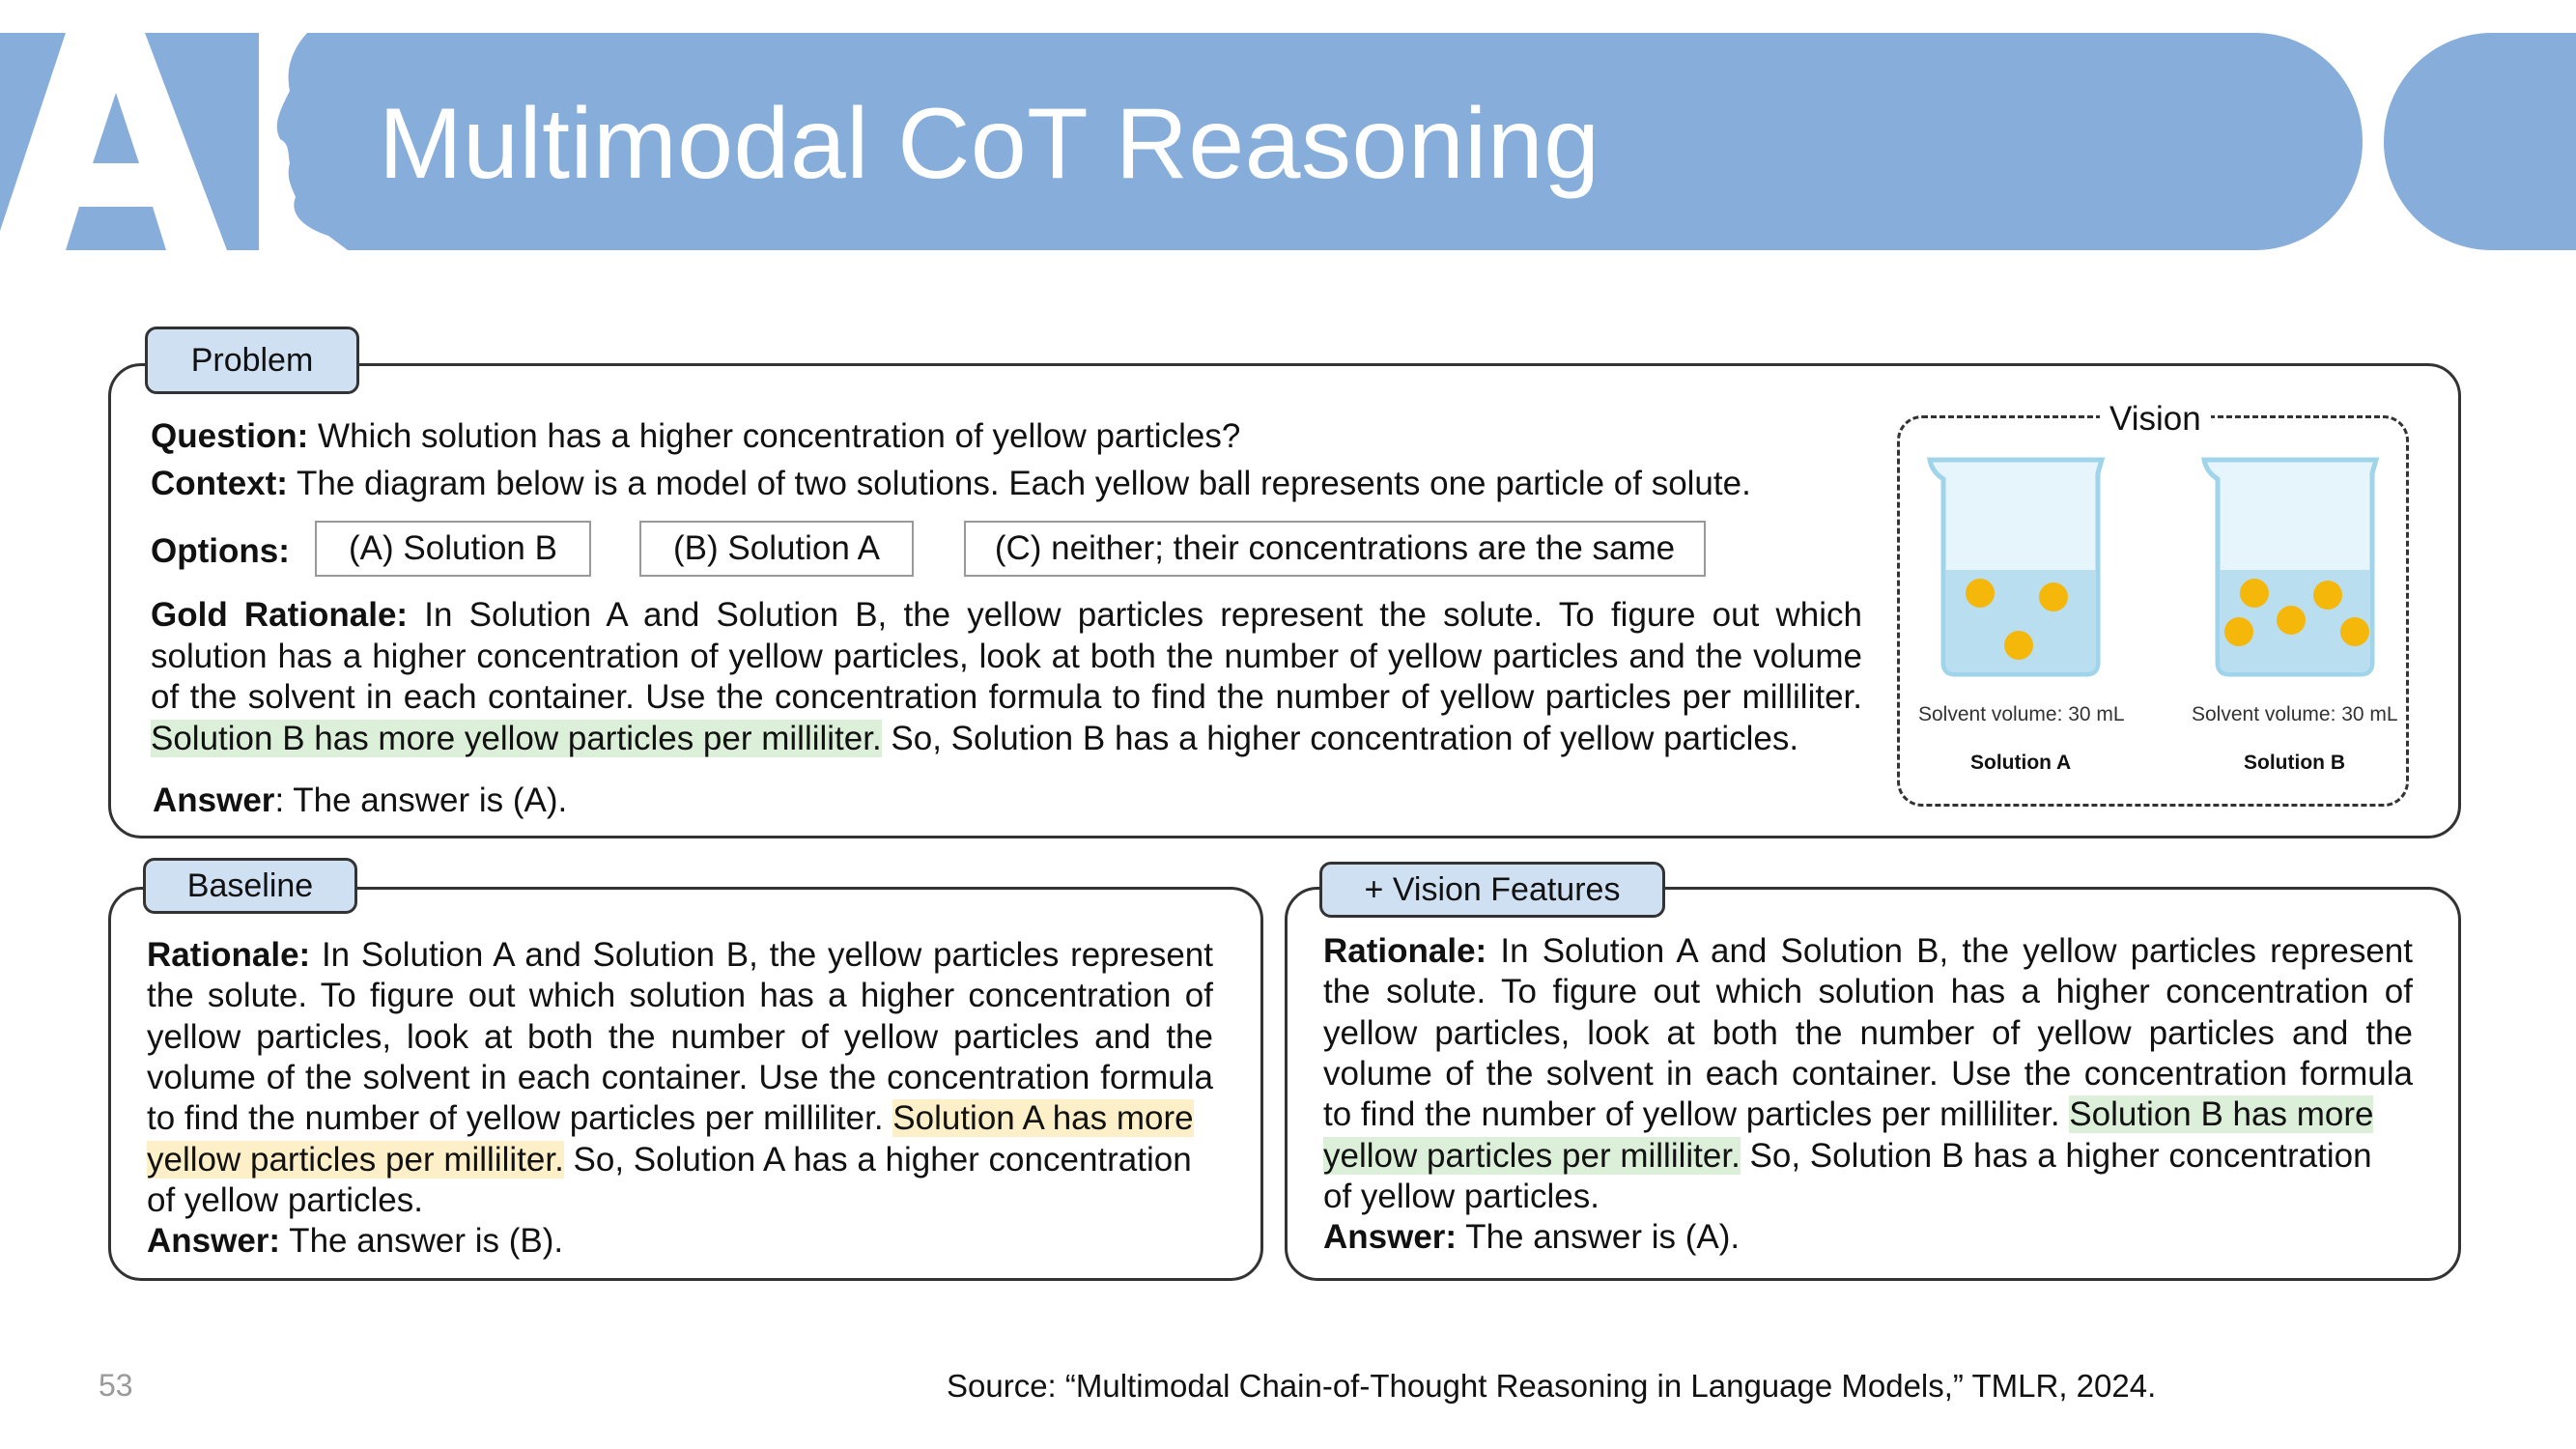  What do you see at coordinates (214, 800) in the screenshot?
I see `problem-answer-label: Answer` at bounding box center [214, 800].